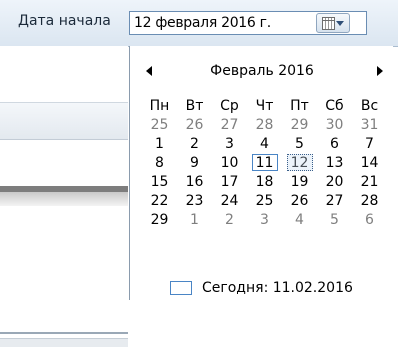 The width and height of the screenshot is (398, 347). What do you see at coordinates (340, 23) in the screenshot?
I see `chevron-down-icon` at bounding box center [340, 23].